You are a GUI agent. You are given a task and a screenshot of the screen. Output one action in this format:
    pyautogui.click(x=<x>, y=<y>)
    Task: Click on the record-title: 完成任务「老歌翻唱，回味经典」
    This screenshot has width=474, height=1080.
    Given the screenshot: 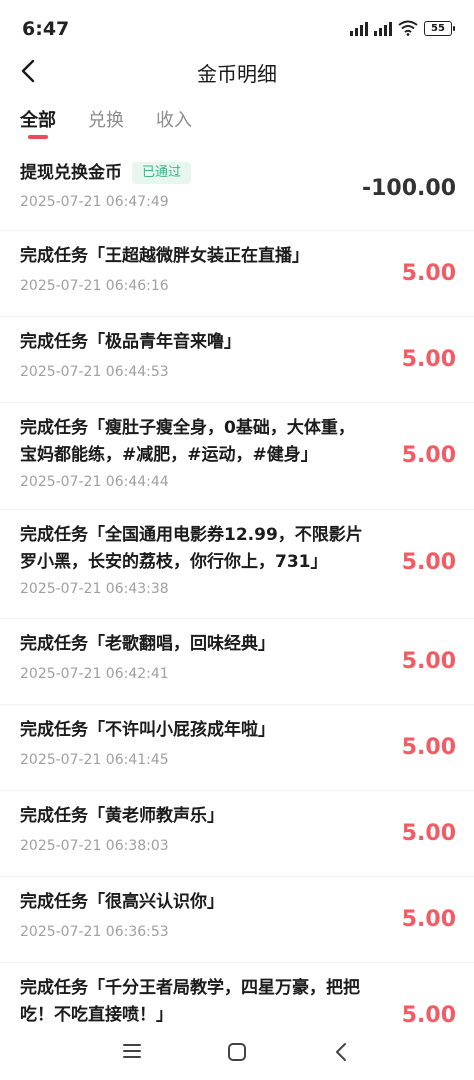 What is the action you would take?
    pyautogui.click(x=147, y=644)
    